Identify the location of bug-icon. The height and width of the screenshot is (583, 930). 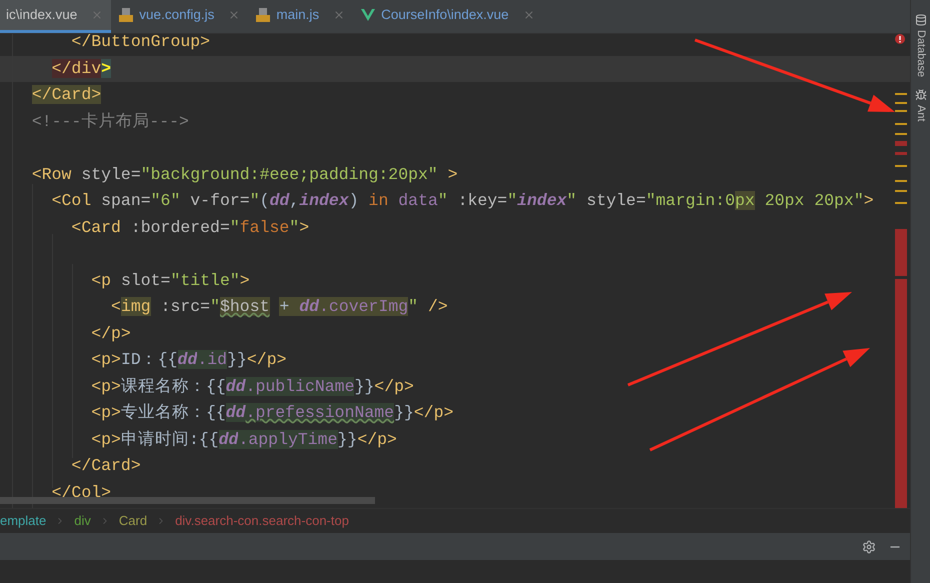
(920, 95).